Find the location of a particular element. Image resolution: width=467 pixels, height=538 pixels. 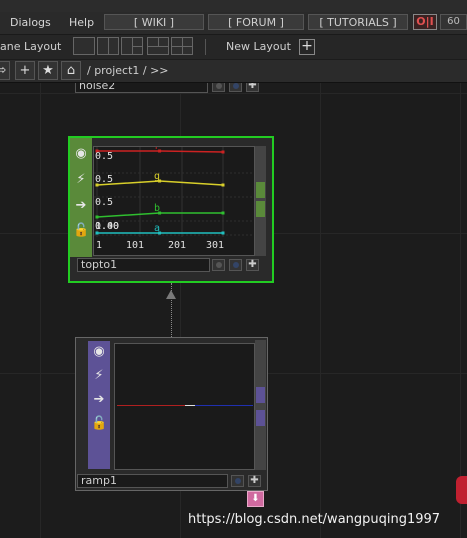

top-strip is located at coordinates (233, 6).